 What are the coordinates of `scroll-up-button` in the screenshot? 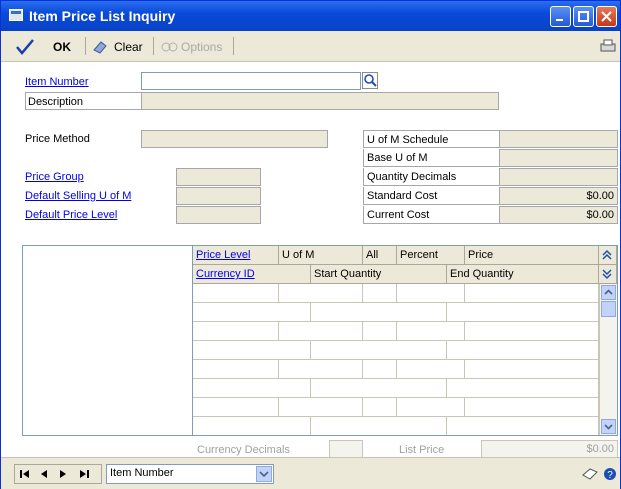 It's located at (608, 292).